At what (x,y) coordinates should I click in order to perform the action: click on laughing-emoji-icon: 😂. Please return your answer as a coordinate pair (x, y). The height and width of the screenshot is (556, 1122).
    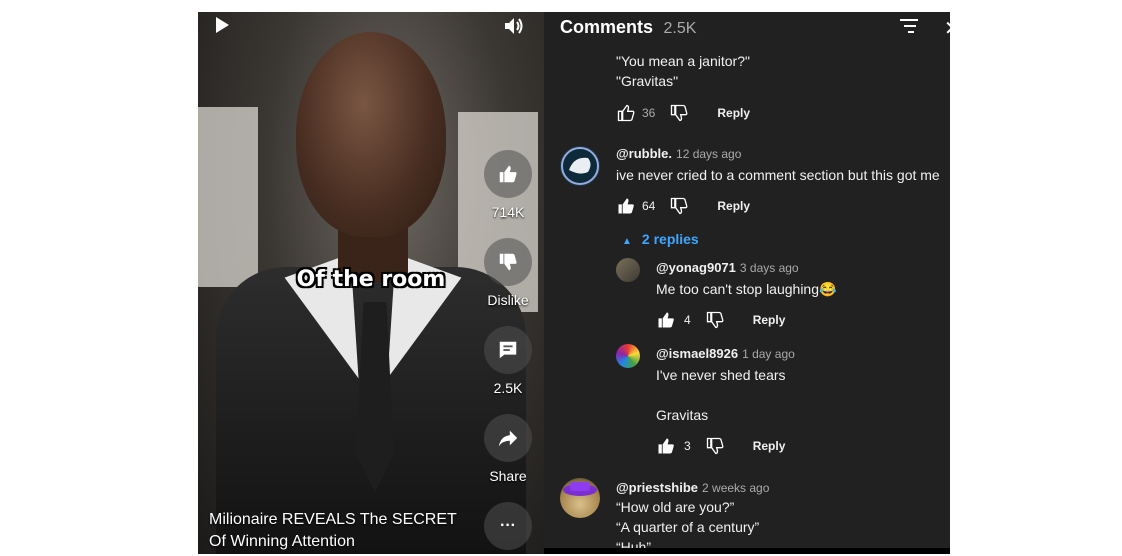
    Looking at the image, I should click on (828, 289).